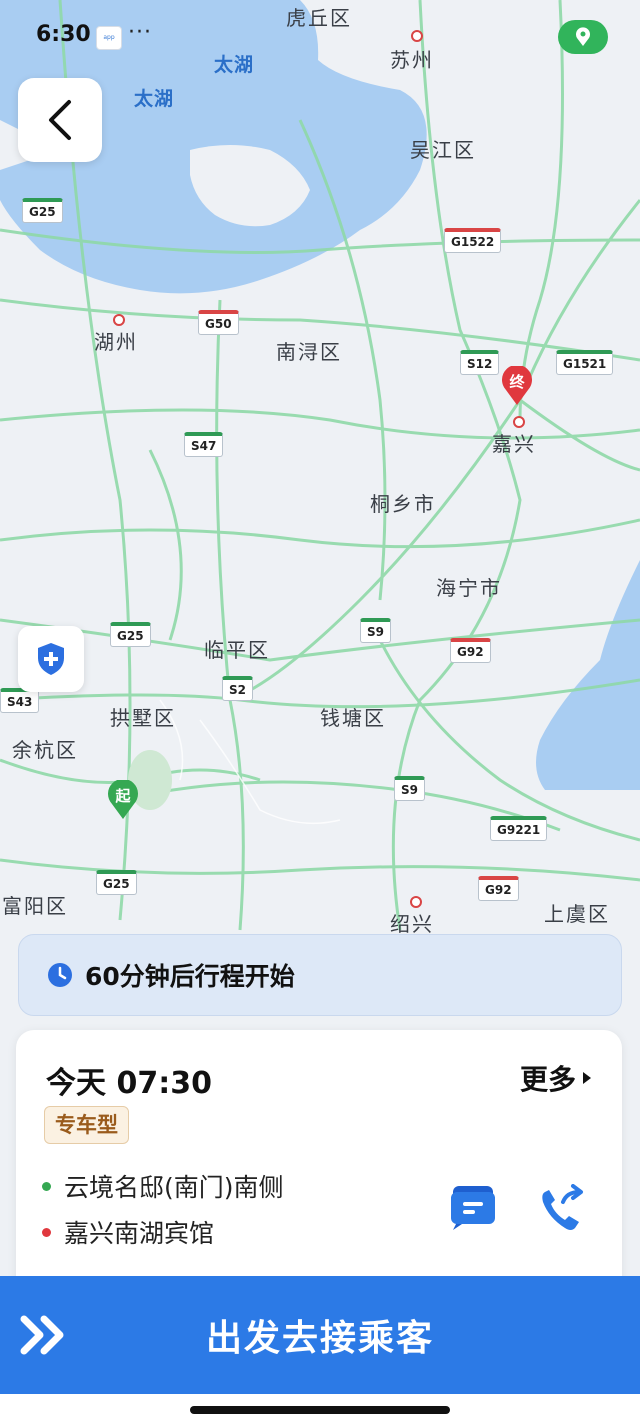 This screenshot has width=640, height=1422. Describe the element at coordinates (129, 1083) in the screenshot. I see `trip-time: 今天 07:30` at that location.